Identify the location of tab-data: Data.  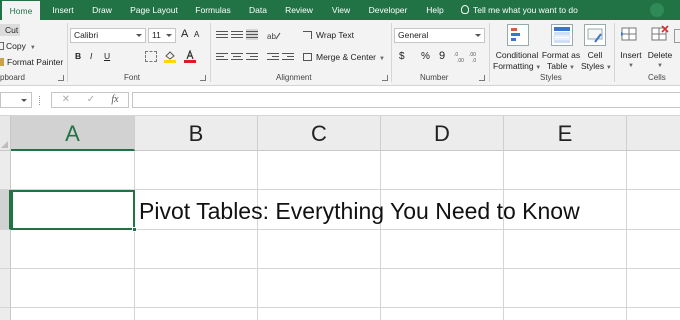
(258, 10).